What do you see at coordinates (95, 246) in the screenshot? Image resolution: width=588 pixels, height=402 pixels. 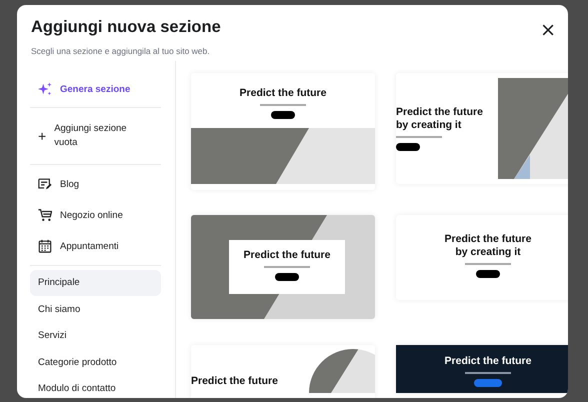 I see `sidebar-item: Appuntamenti` at bounding box center [95, 246].